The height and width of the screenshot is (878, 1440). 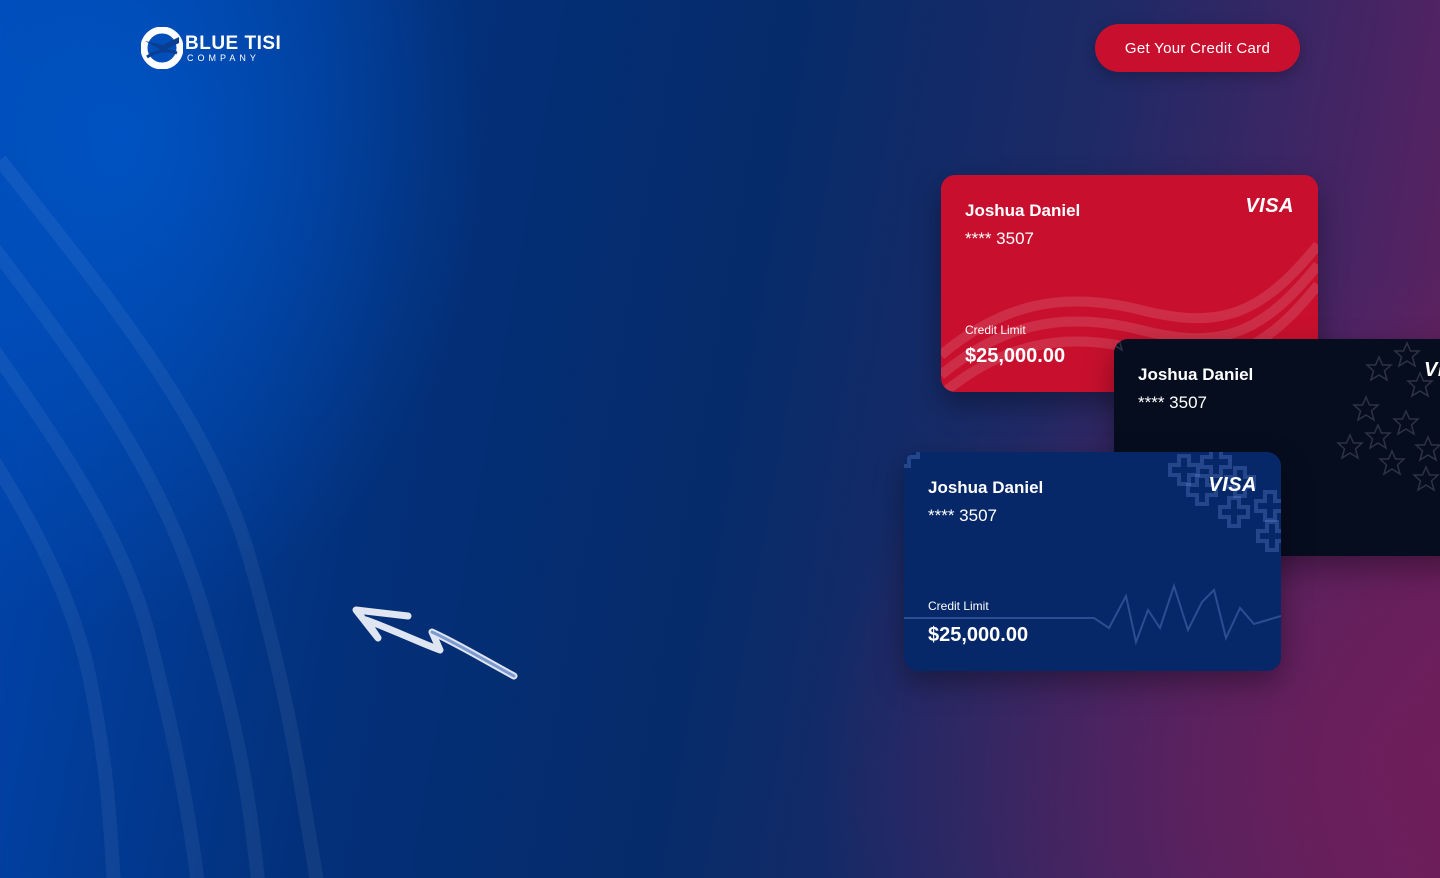 What do you see at coordinates (435, 643) in the screenshot?
I see `hand-drawn-arrow-icon` at bounding box center [435, 643].